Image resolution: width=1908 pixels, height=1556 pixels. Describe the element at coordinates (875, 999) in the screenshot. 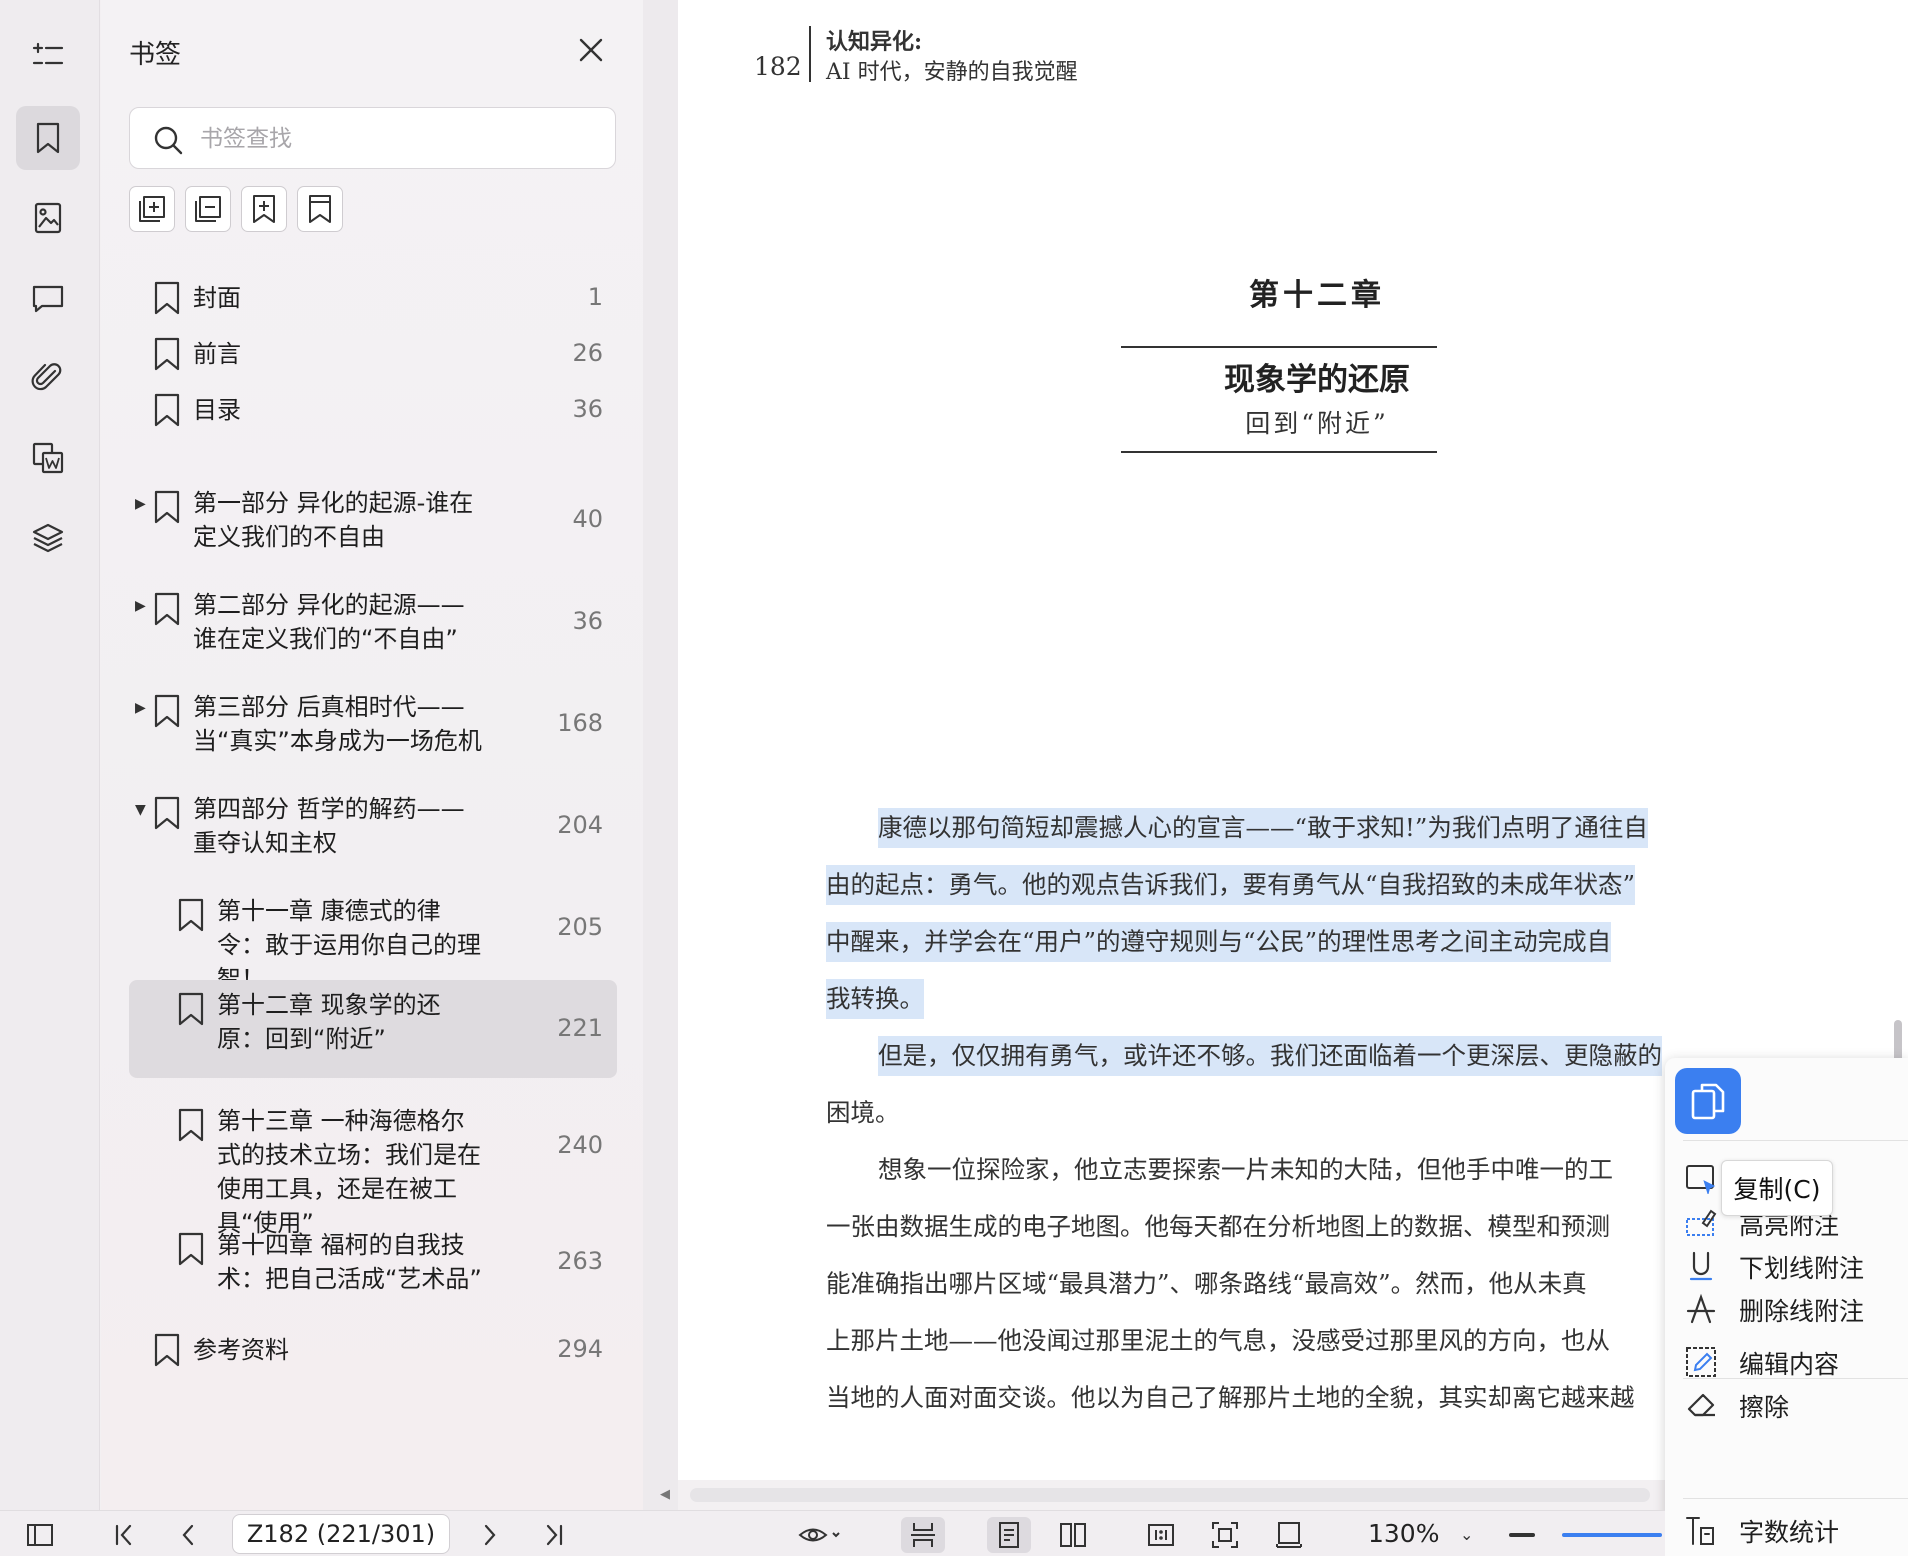

I see `text-line: 我转换。` at that location.